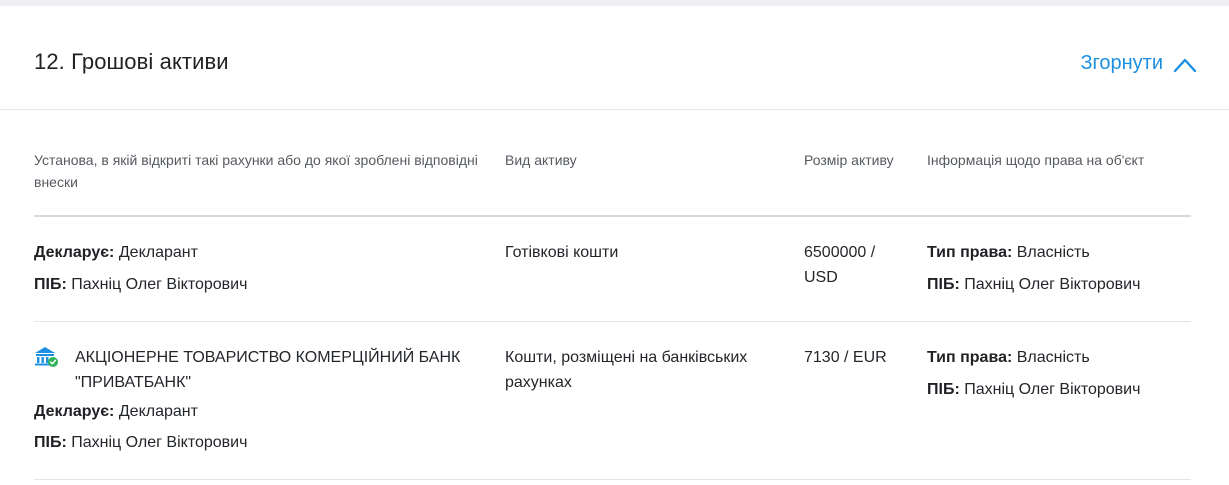 The height and width of the screenshot is (485, 1229). What do you see at coordinates (46, 357) in the screenshot?
I see `bank-icon` at bounding box center [46, 357].